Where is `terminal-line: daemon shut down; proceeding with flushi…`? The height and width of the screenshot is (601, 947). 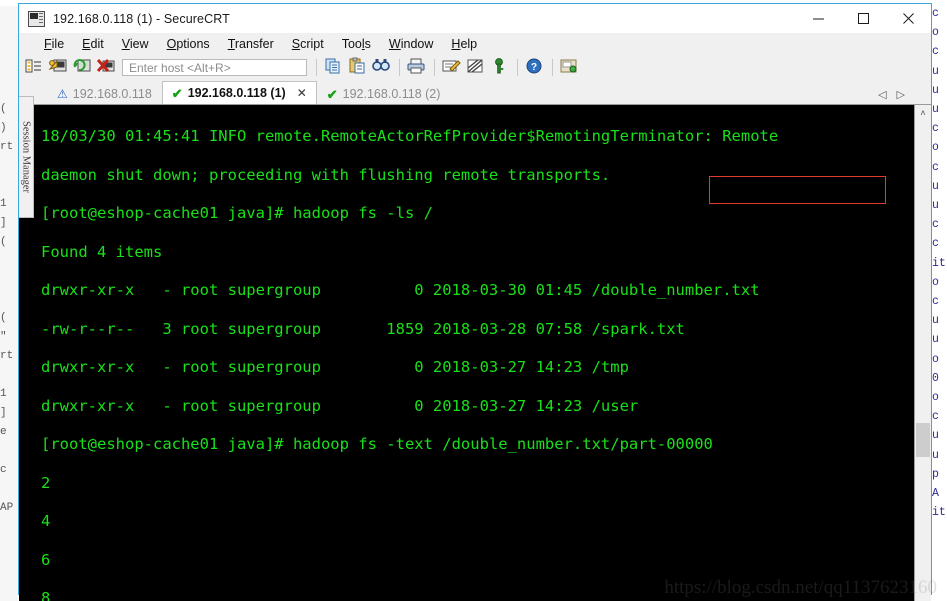 terminal-line: daemon shut down; proceeding with flushi… is located at coordinates (326, 174).